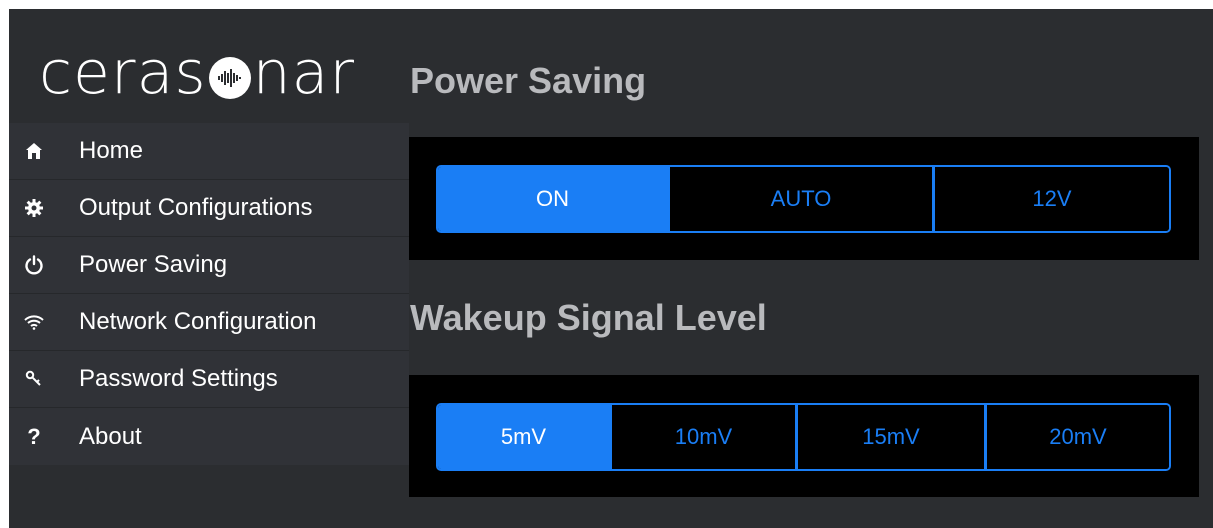 This screenshot has width=1213, height=528. I want to click on sidebar-item-network-configuration: Network Configuration, so click(209, 322).